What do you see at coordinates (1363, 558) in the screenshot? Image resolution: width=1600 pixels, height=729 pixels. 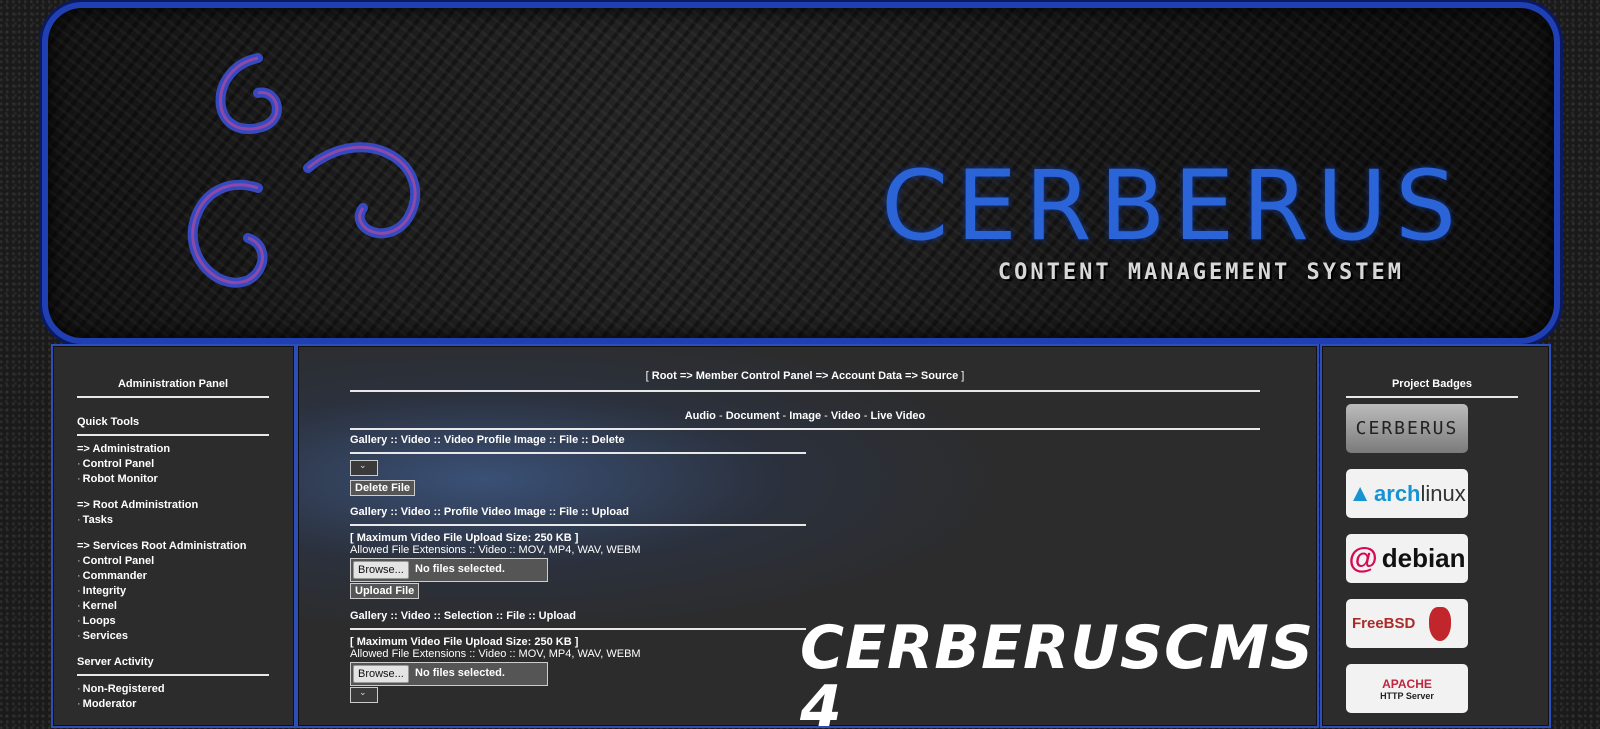 I see `debian-swirl-icon: @` at bounding box center [1363, 558].